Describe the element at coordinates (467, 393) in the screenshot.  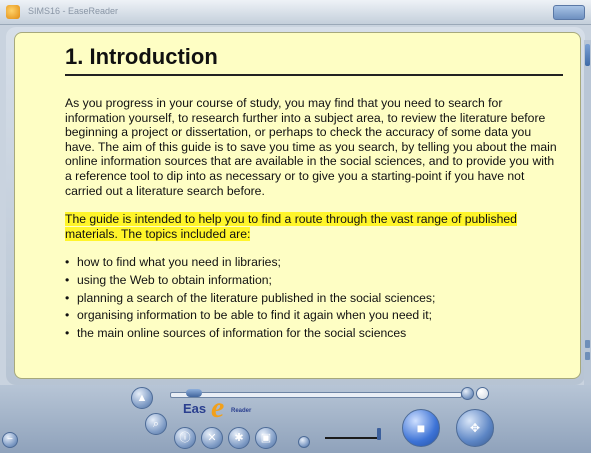
I see `toggle-left-icon` at that location.